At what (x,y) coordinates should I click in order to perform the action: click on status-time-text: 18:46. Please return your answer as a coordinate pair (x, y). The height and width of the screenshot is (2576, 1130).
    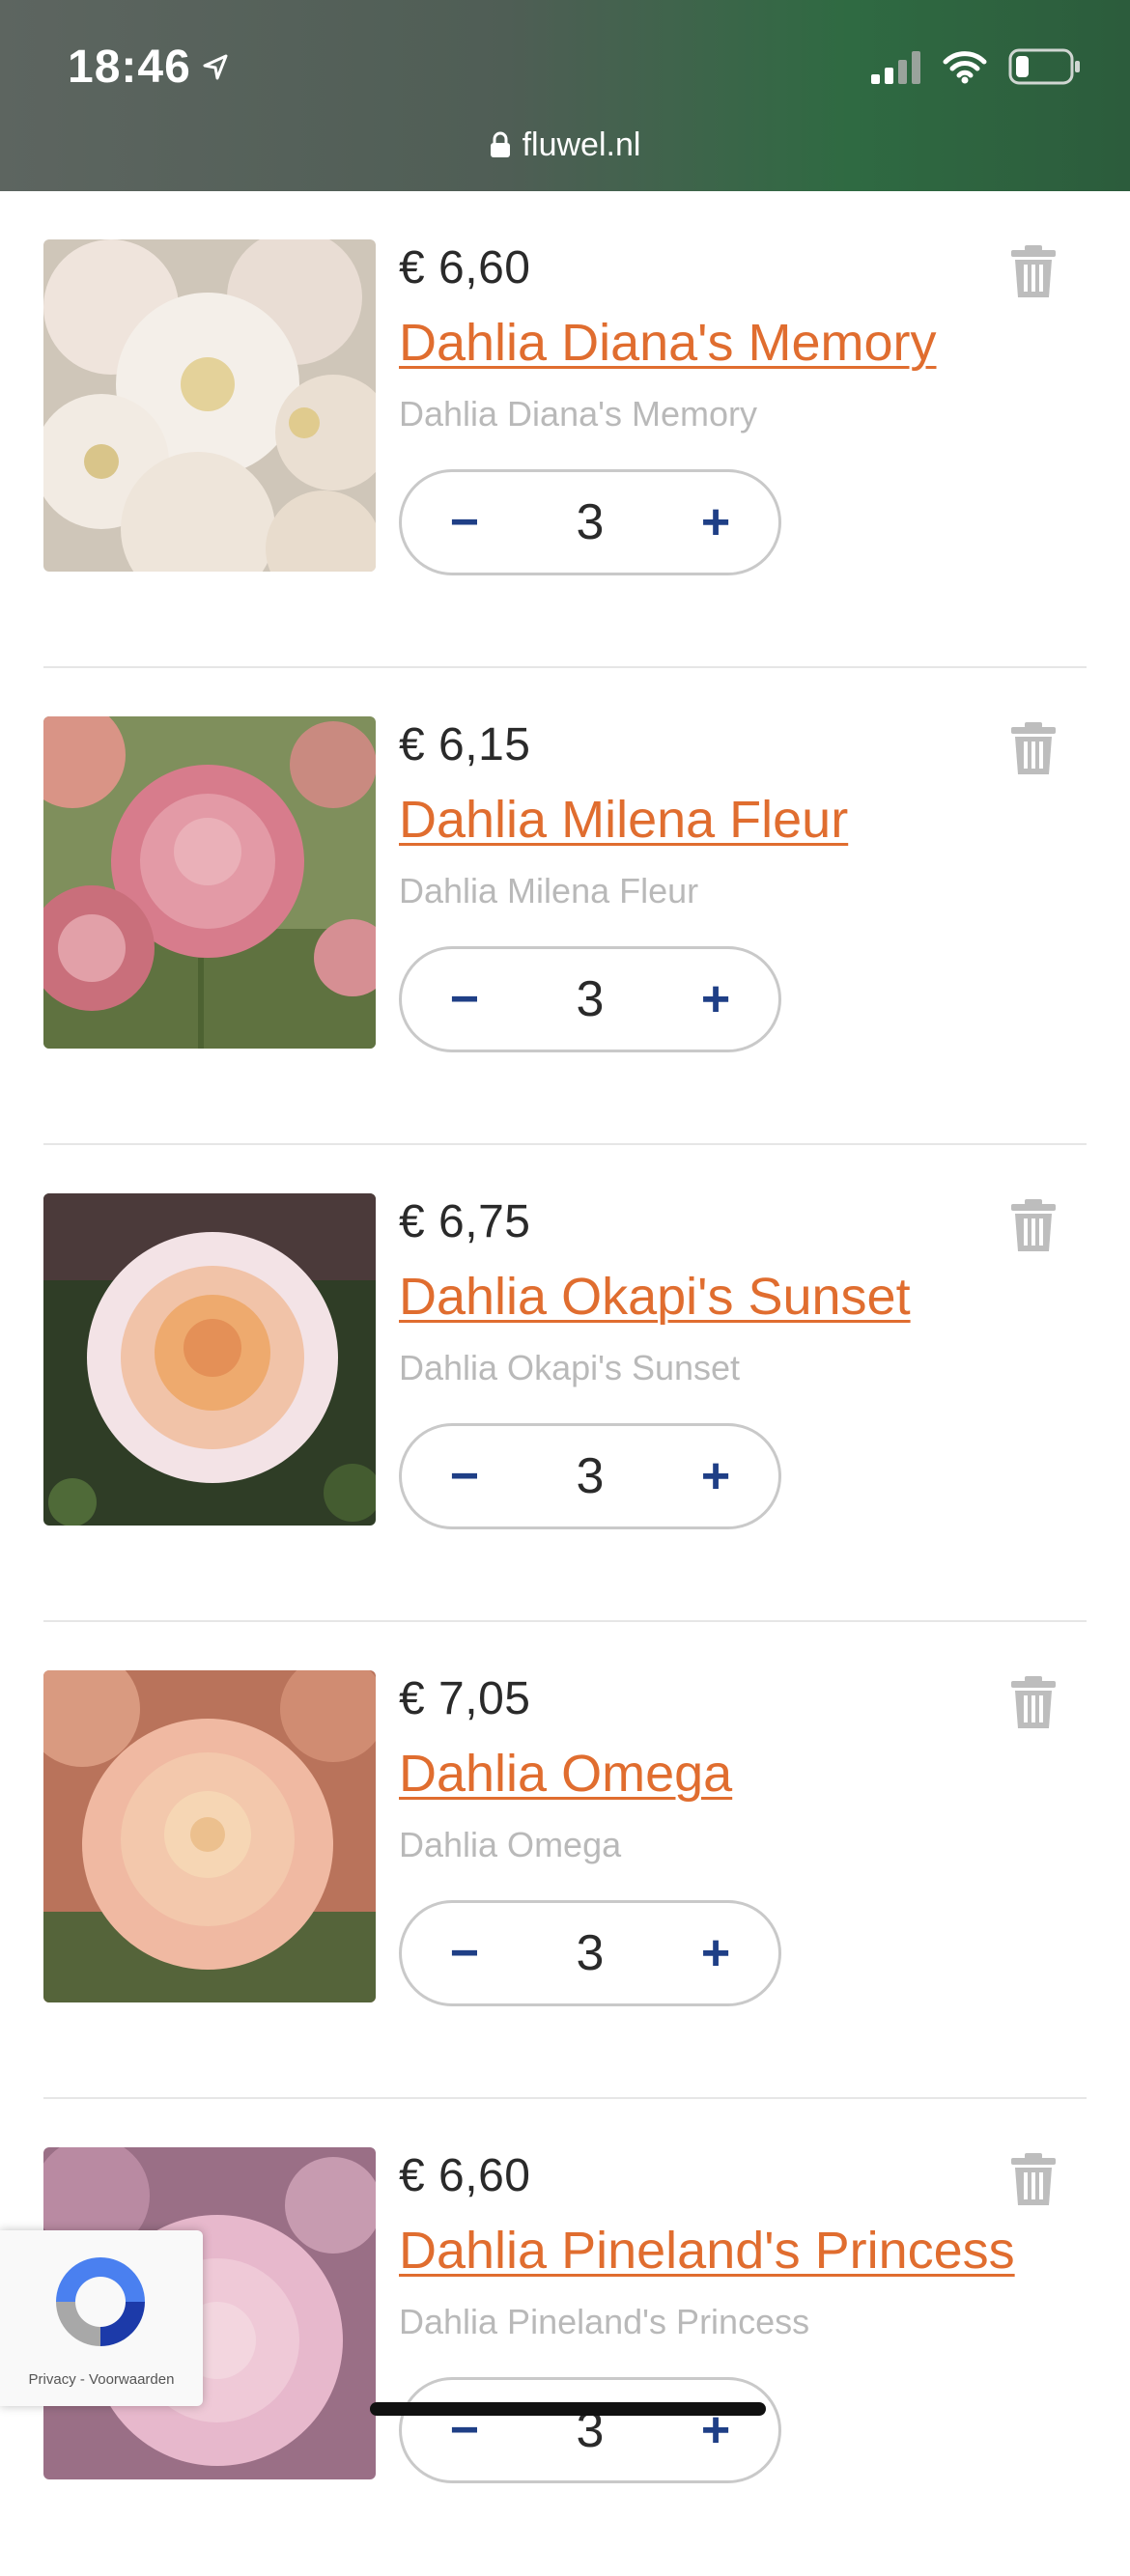
    Looking at the image, I should click on (130, 68).